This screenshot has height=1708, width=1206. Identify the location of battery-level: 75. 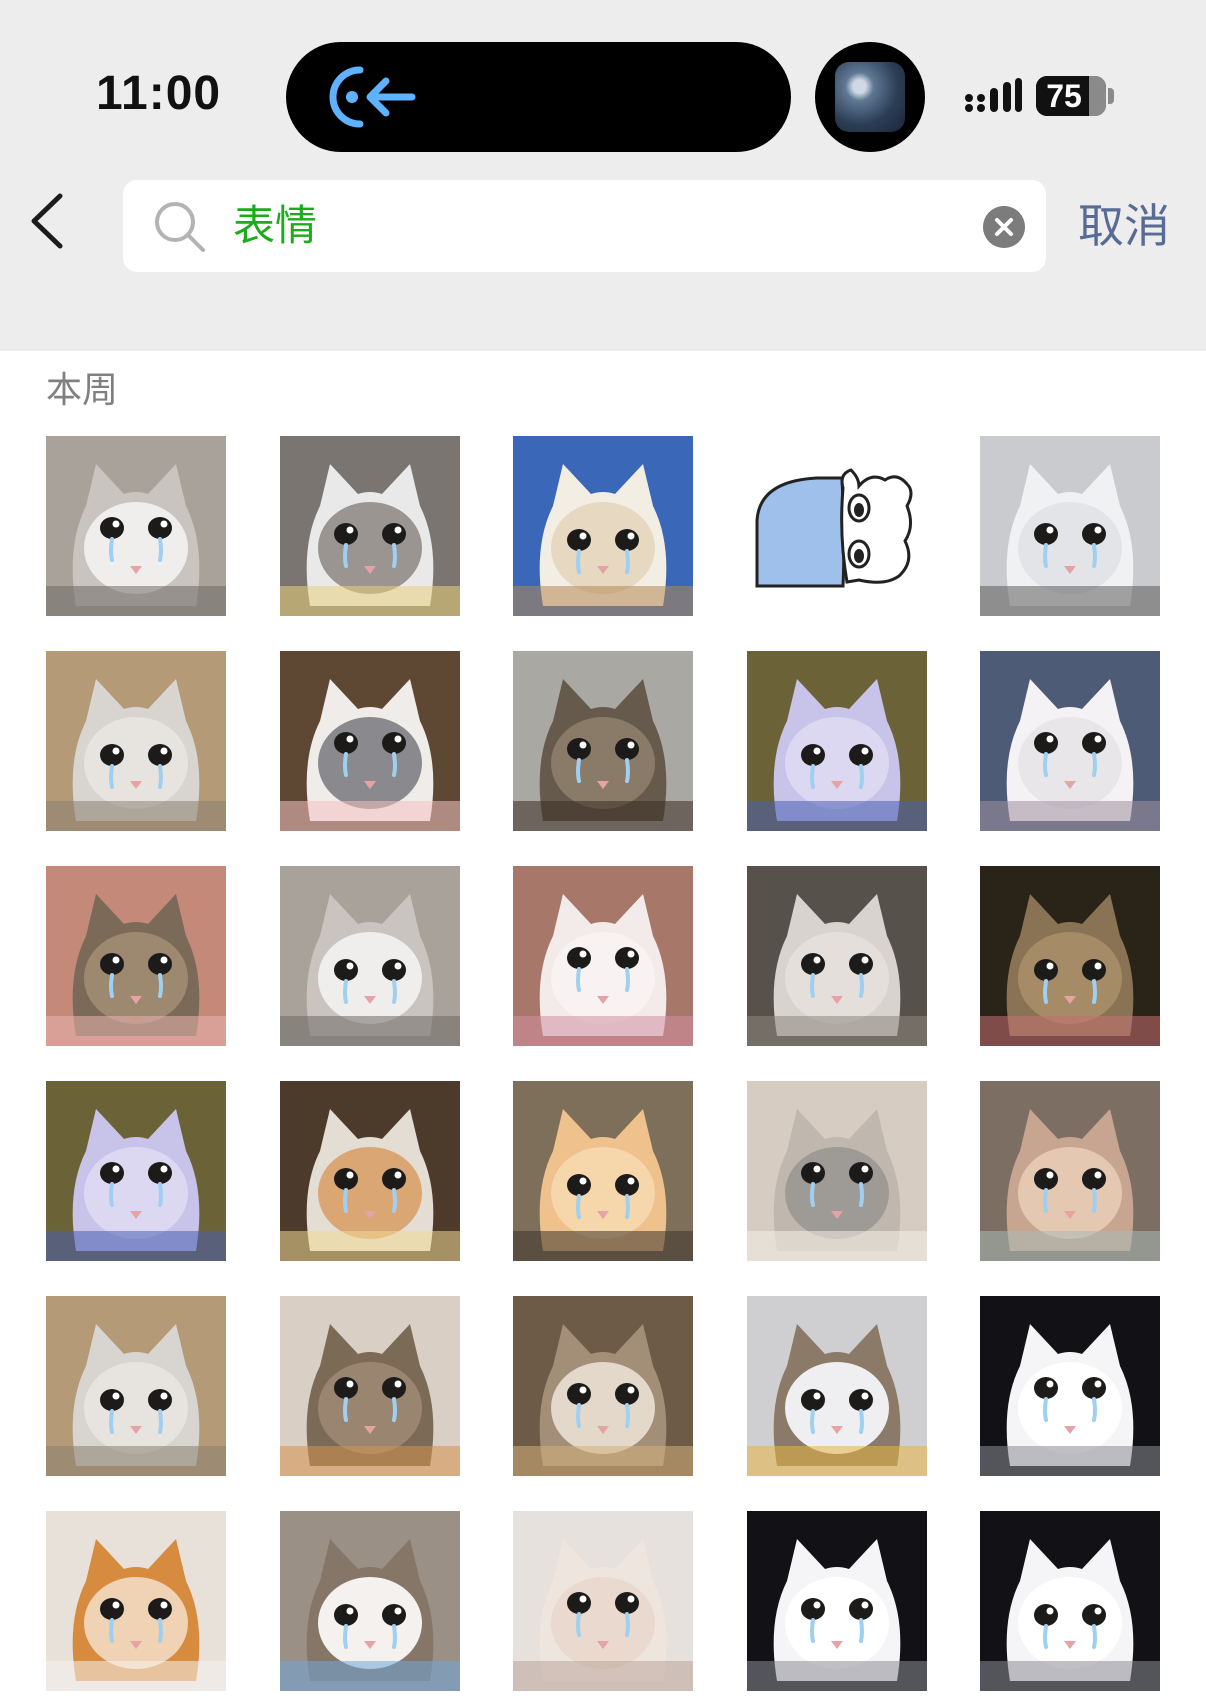
(1064, 96).